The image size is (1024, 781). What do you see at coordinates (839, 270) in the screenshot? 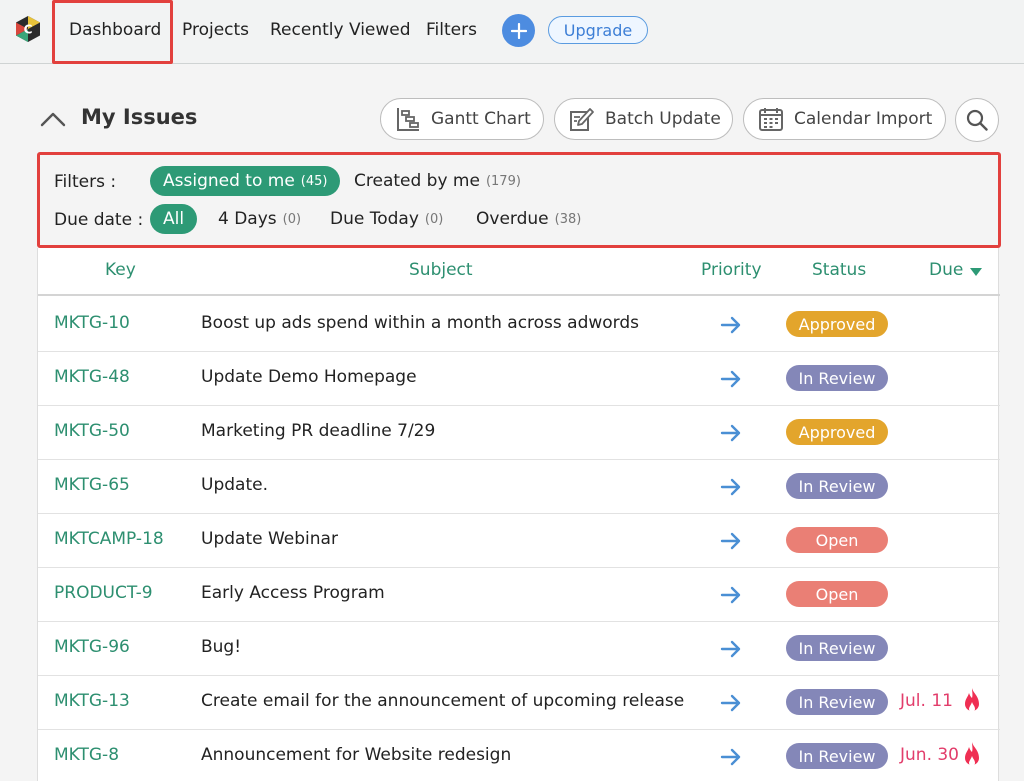
I see `column-status: Status` at bounding box center [839, 270].